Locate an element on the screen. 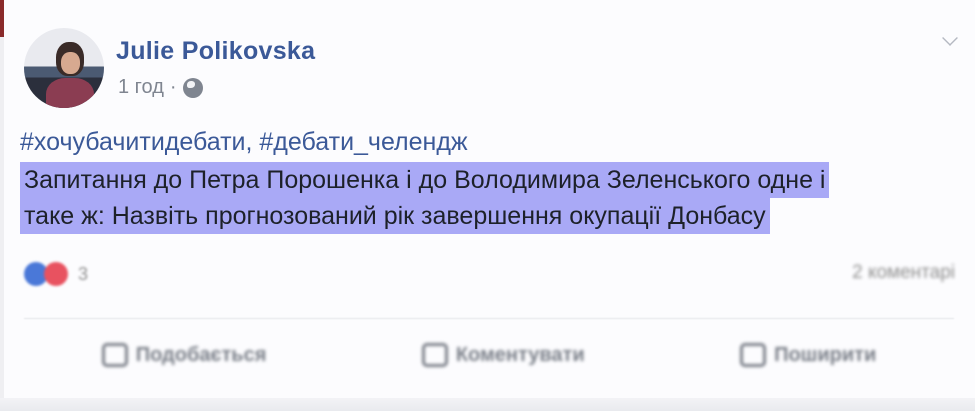  action-bar: Подобається Коментувати Поширити is located at coordinates (489, 355).